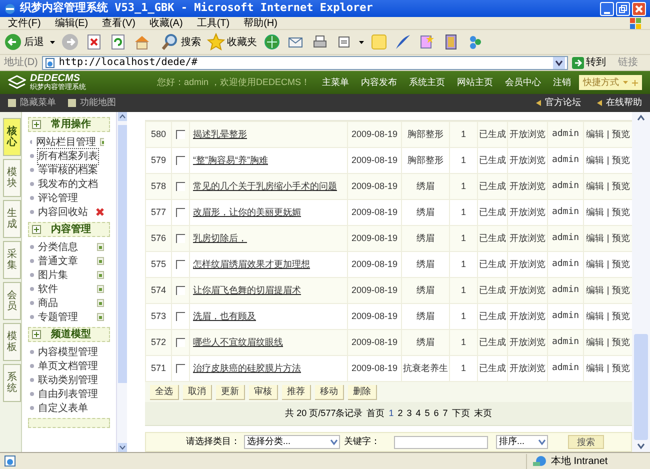 Image resolution: width=650 pixels, height=469 pixels. What do you see at coordinates (213, 23) in the screenshot?
I see `menu-item: 工具(T)` at bounding box center [213, 23].